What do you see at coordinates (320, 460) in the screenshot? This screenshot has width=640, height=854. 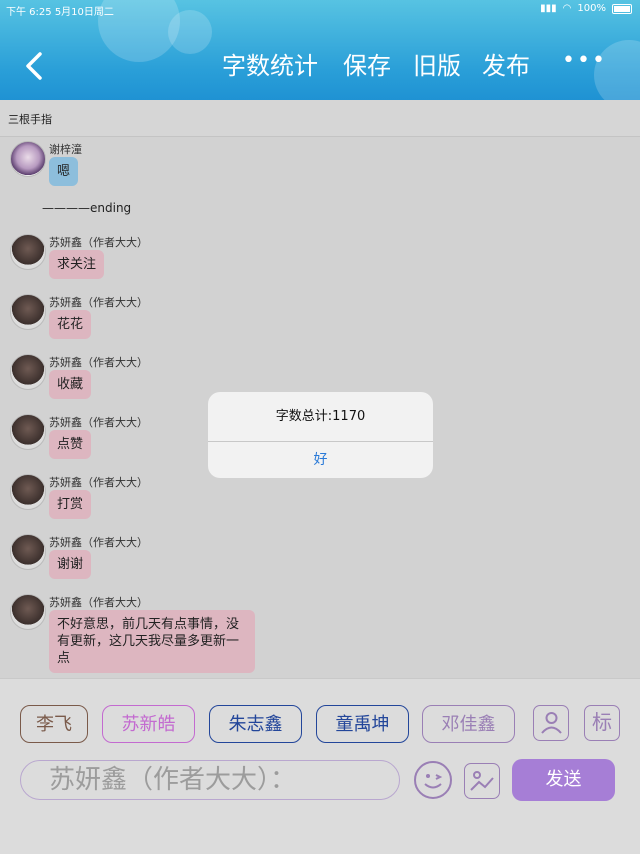 I see `ok-button: 好` at bounding box center [320, 460].